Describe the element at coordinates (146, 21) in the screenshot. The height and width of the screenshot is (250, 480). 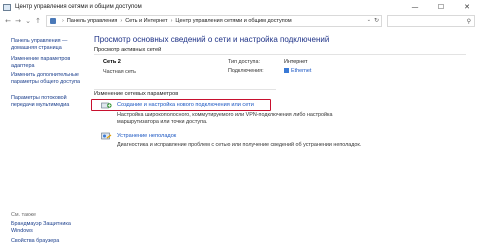
I see `breadcrumb-network-internet: Сеть и Интернет` at that location.